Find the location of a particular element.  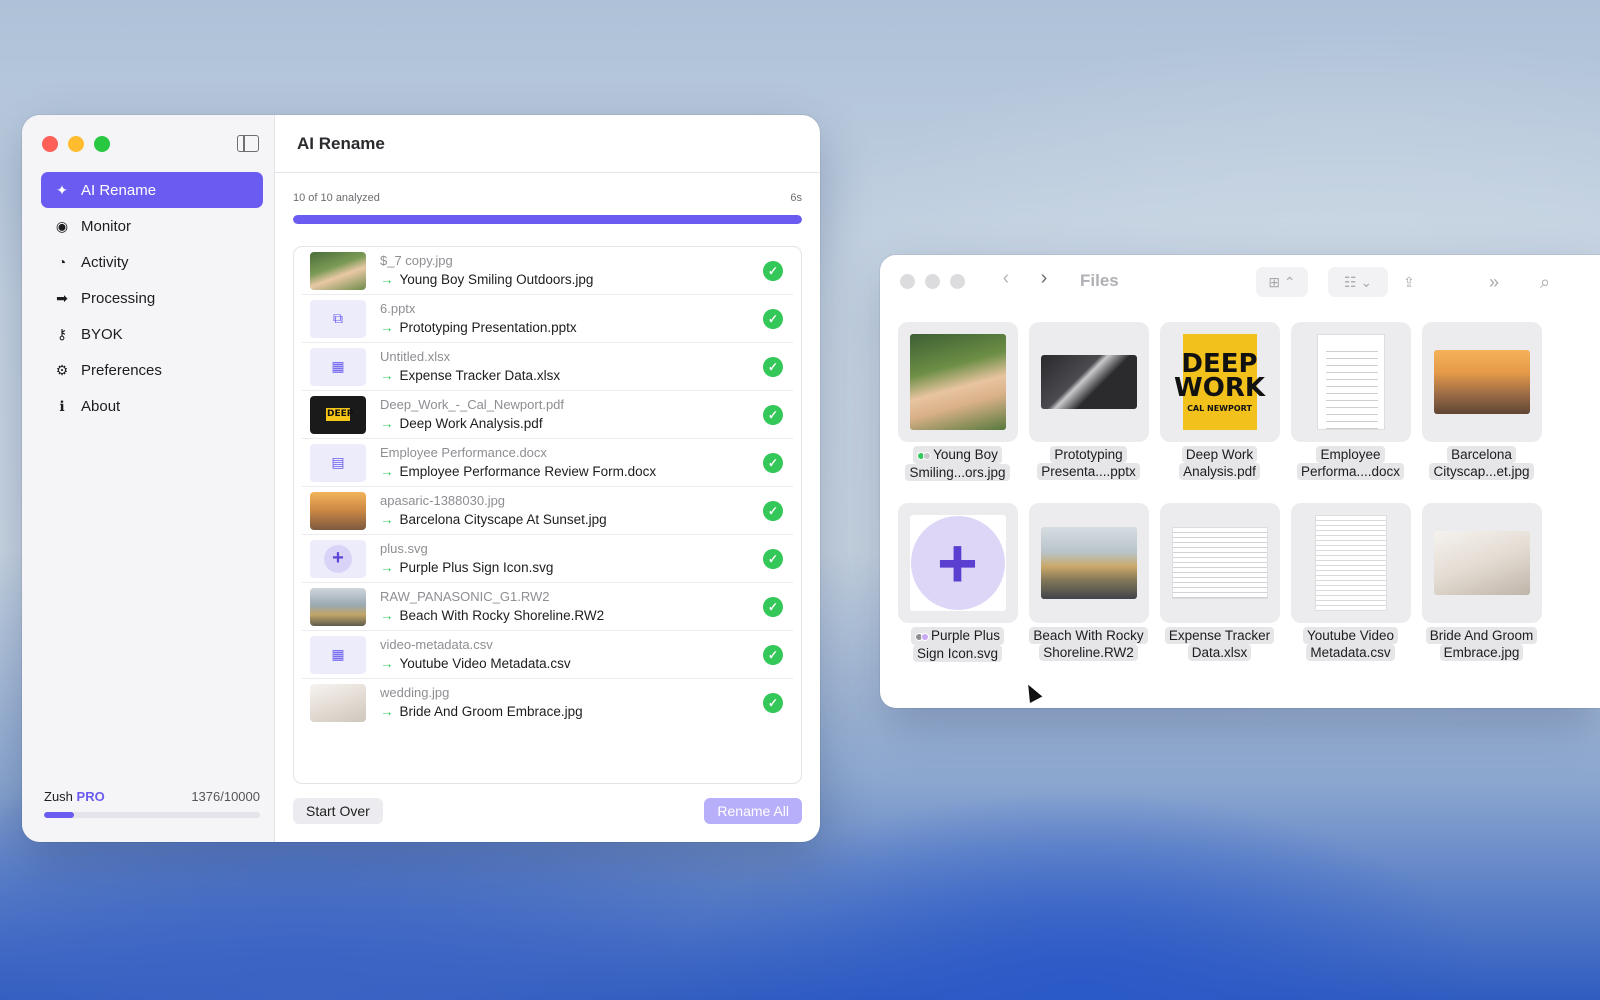

truck-icon: ➡ is located at coordinates (62, 297).